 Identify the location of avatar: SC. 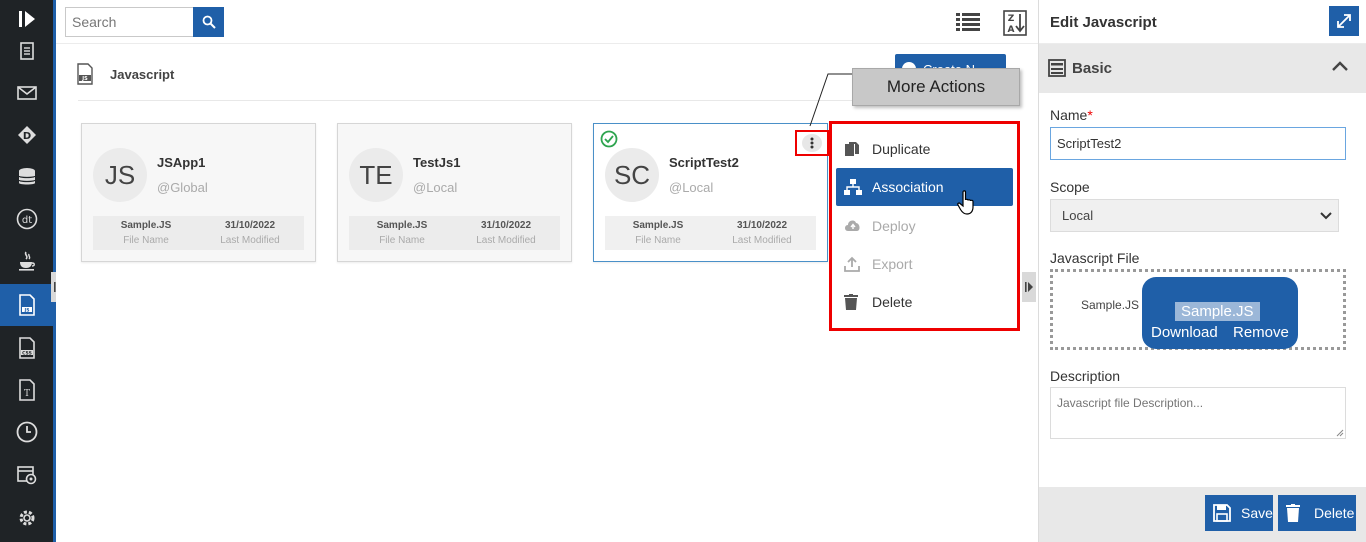
(632, 175).